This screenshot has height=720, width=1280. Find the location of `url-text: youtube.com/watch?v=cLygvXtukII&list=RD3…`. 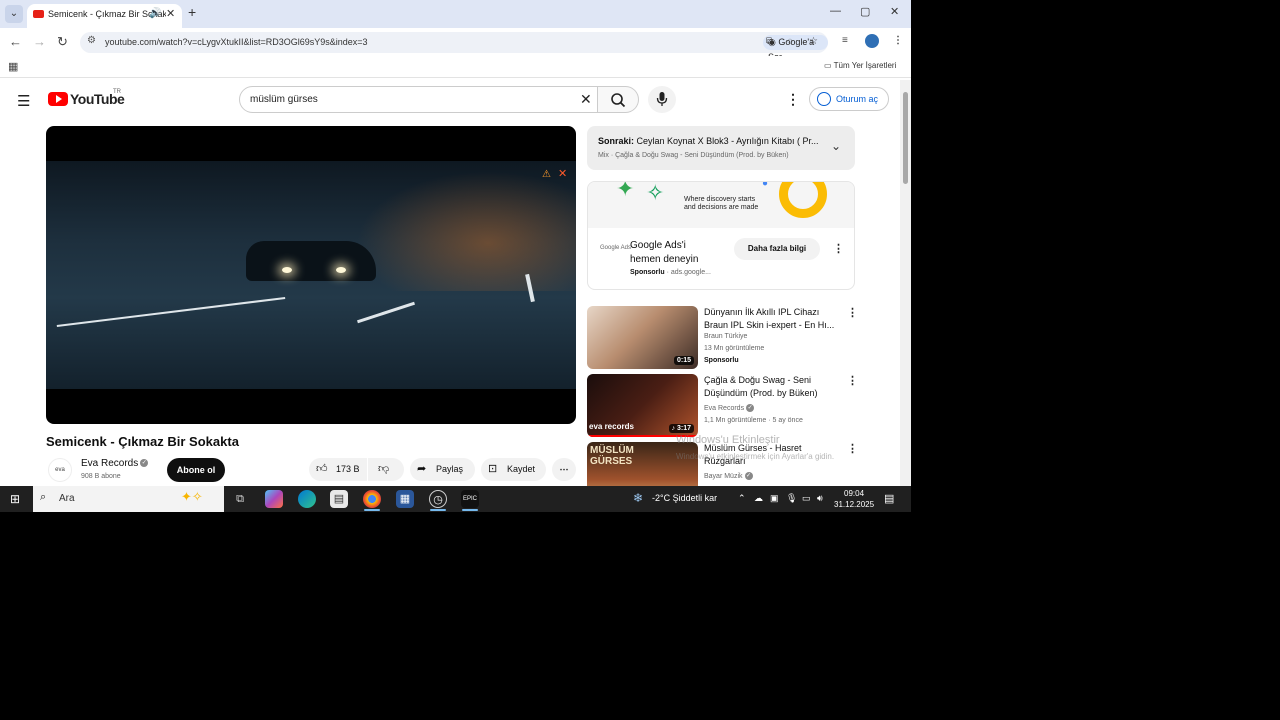

url-text: youtube.com/watch?v=cLygvXtukII&list=RD3… is located at coordinates (236, 42).